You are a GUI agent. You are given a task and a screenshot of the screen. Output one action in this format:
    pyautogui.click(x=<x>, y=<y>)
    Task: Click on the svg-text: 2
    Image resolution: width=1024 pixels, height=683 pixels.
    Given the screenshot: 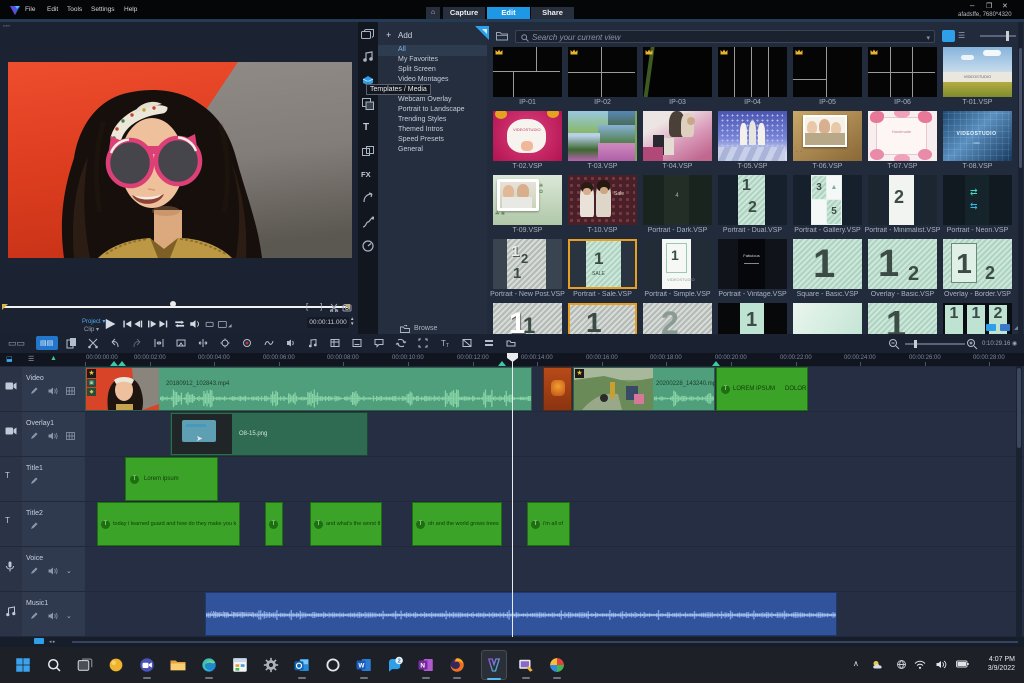 What is the action you would take?
    pyautogui.click(x=399, y=662)
    